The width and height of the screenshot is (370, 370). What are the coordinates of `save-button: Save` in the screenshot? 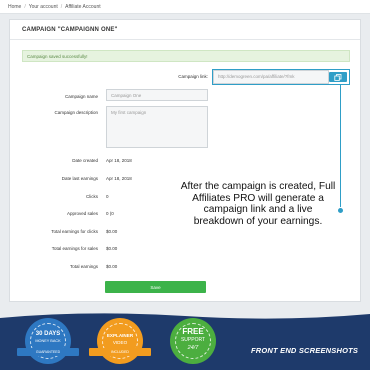 It's located at (155, 287).